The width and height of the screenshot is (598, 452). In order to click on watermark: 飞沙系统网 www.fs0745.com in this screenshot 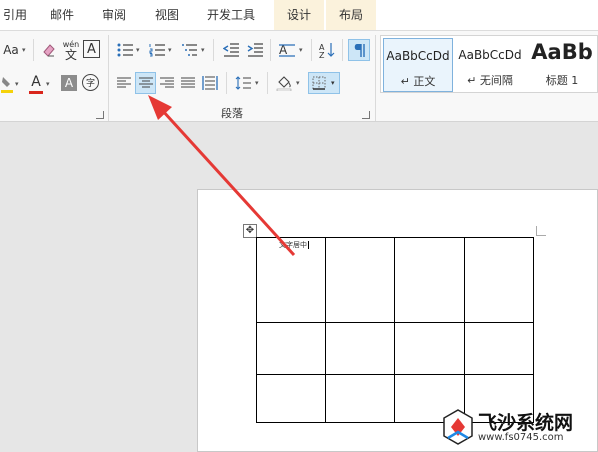, I will do `click(519, 428)`.